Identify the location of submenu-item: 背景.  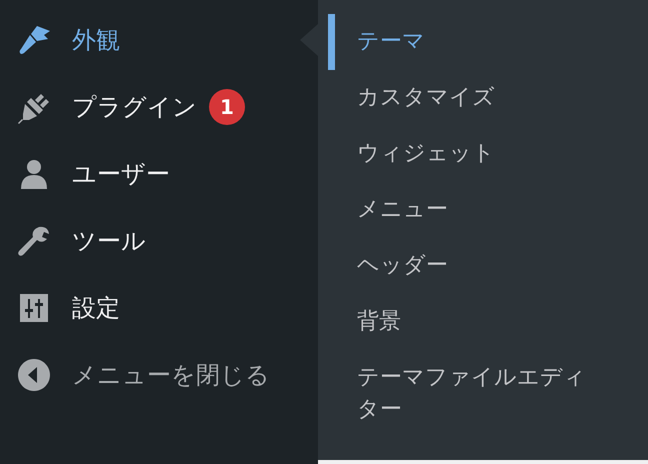
(488, 322).